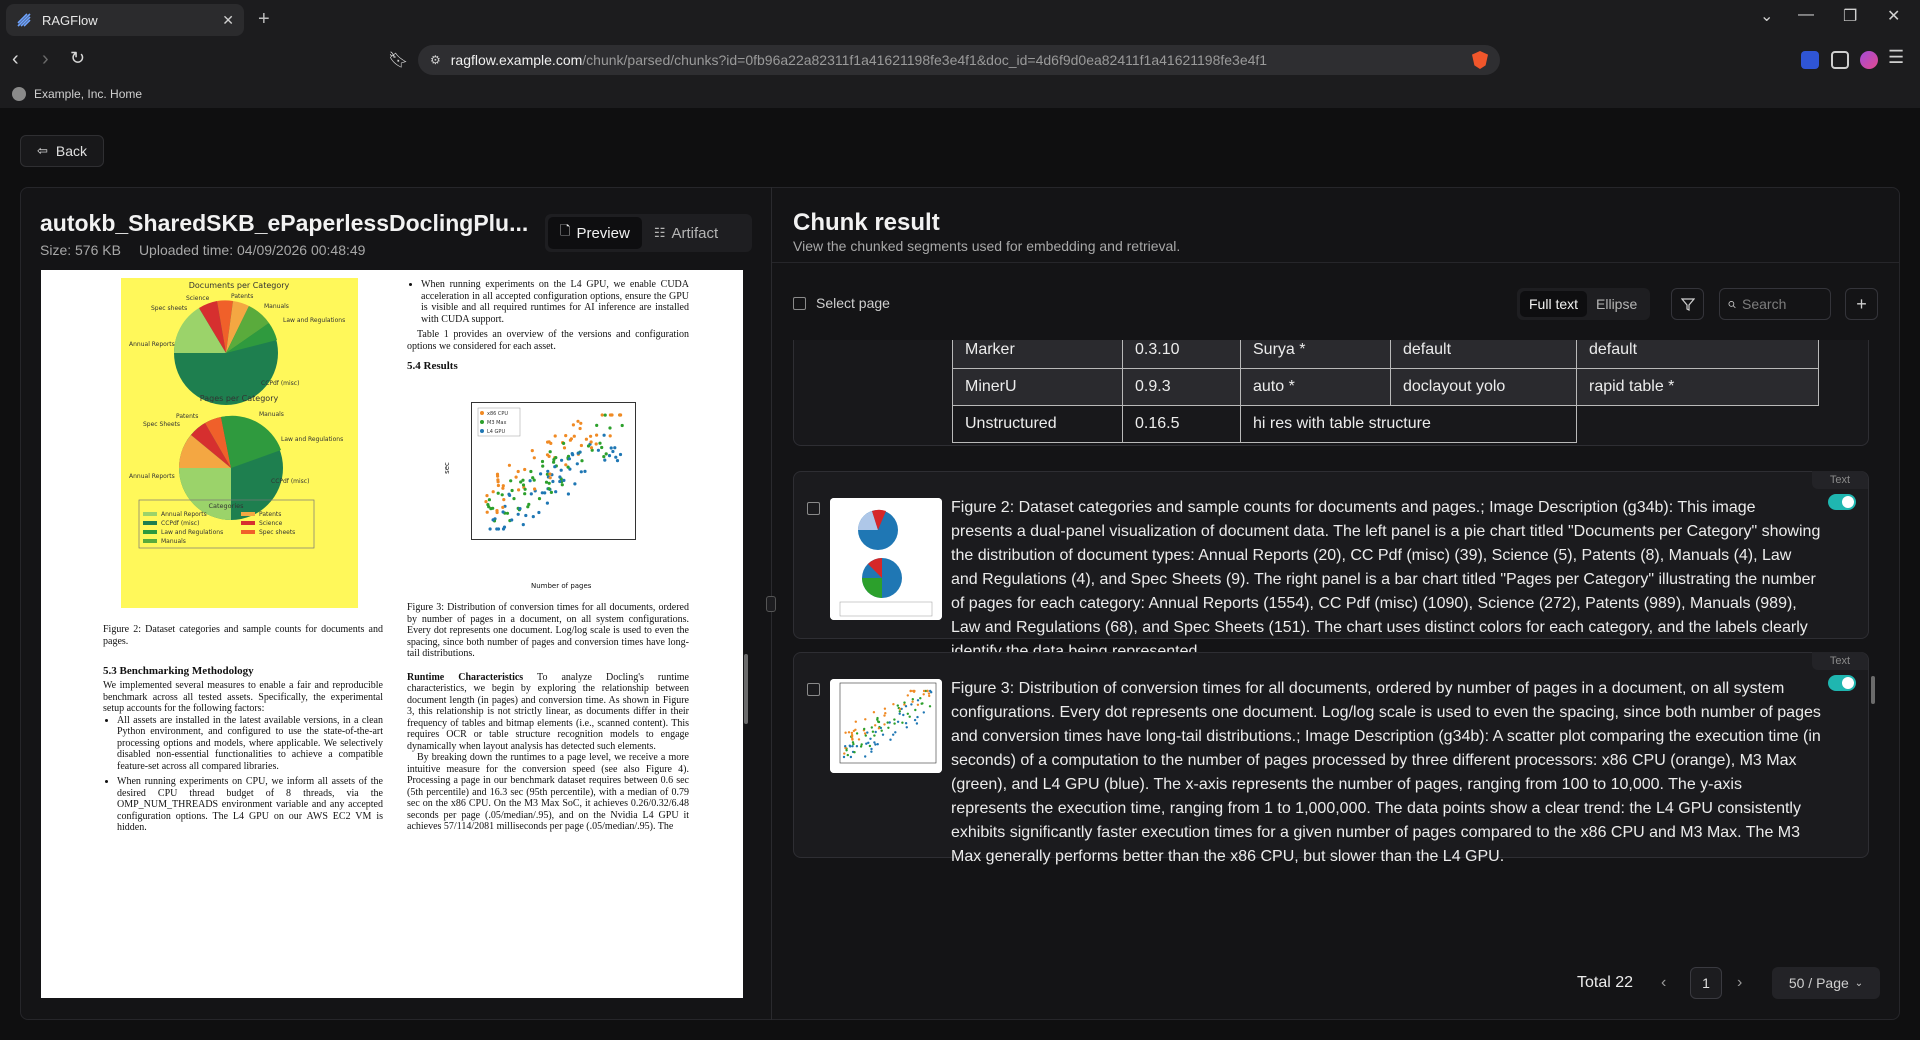 The width and height of the screenshot is (1920, 1040). Describe the element at coordinates (595, 233) in the screenshot. I see `tab-preview: 🗋 Preview` at that location.